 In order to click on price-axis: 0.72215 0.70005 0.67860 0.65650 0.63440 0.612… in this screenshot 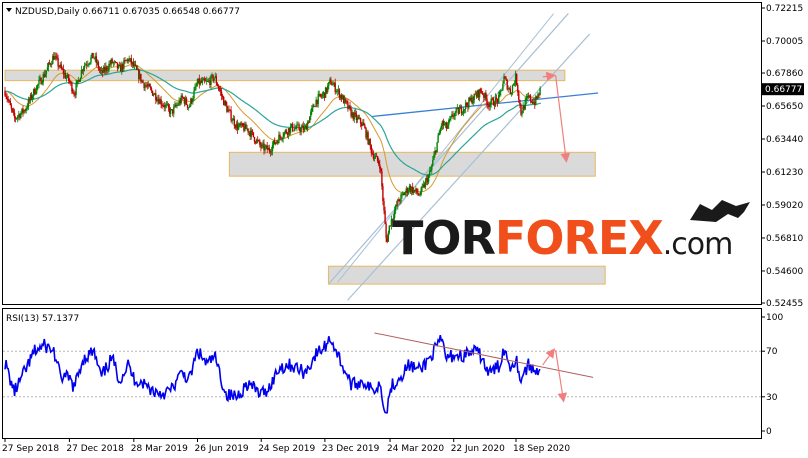, I will do `click(782, 156)`.